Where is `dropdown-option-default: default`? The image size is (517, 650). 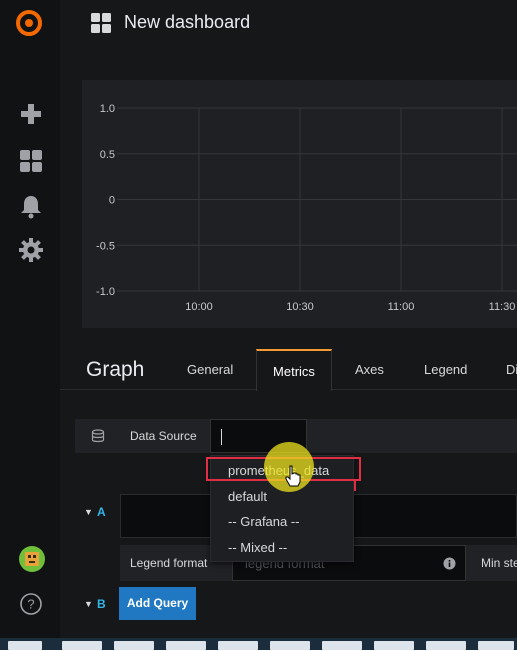 dropdown-option-default: default is located at coordinates (247, 496).